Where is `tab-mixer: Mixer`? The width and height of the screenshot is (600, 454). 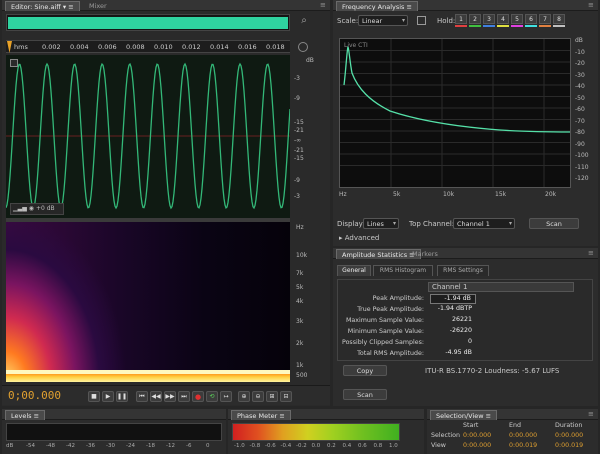 tab-mixer: Mixer is located at coordinates (98, 6).